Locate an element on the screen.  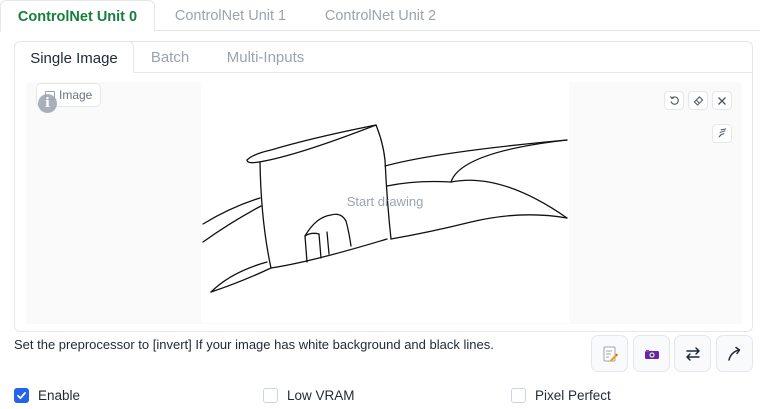
close-button is located at coordinates (722, 100).